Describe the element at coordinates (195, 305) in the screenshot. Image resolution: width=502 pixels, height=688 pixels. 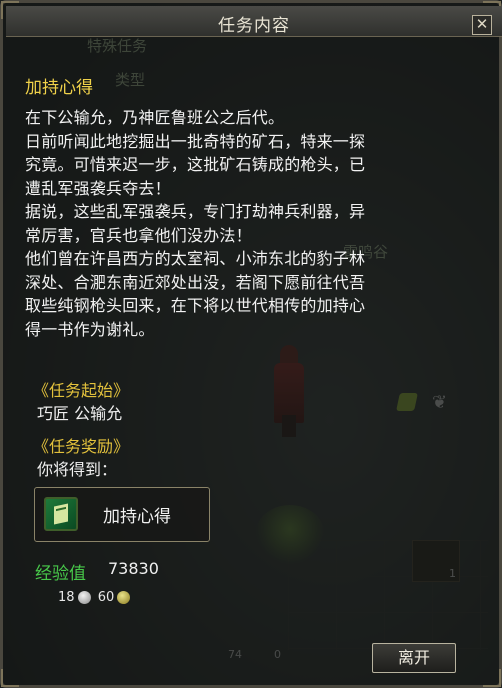
I see `description-line: 取些纯钢枪头回来，在下将以世代相传的加持心` at that location.